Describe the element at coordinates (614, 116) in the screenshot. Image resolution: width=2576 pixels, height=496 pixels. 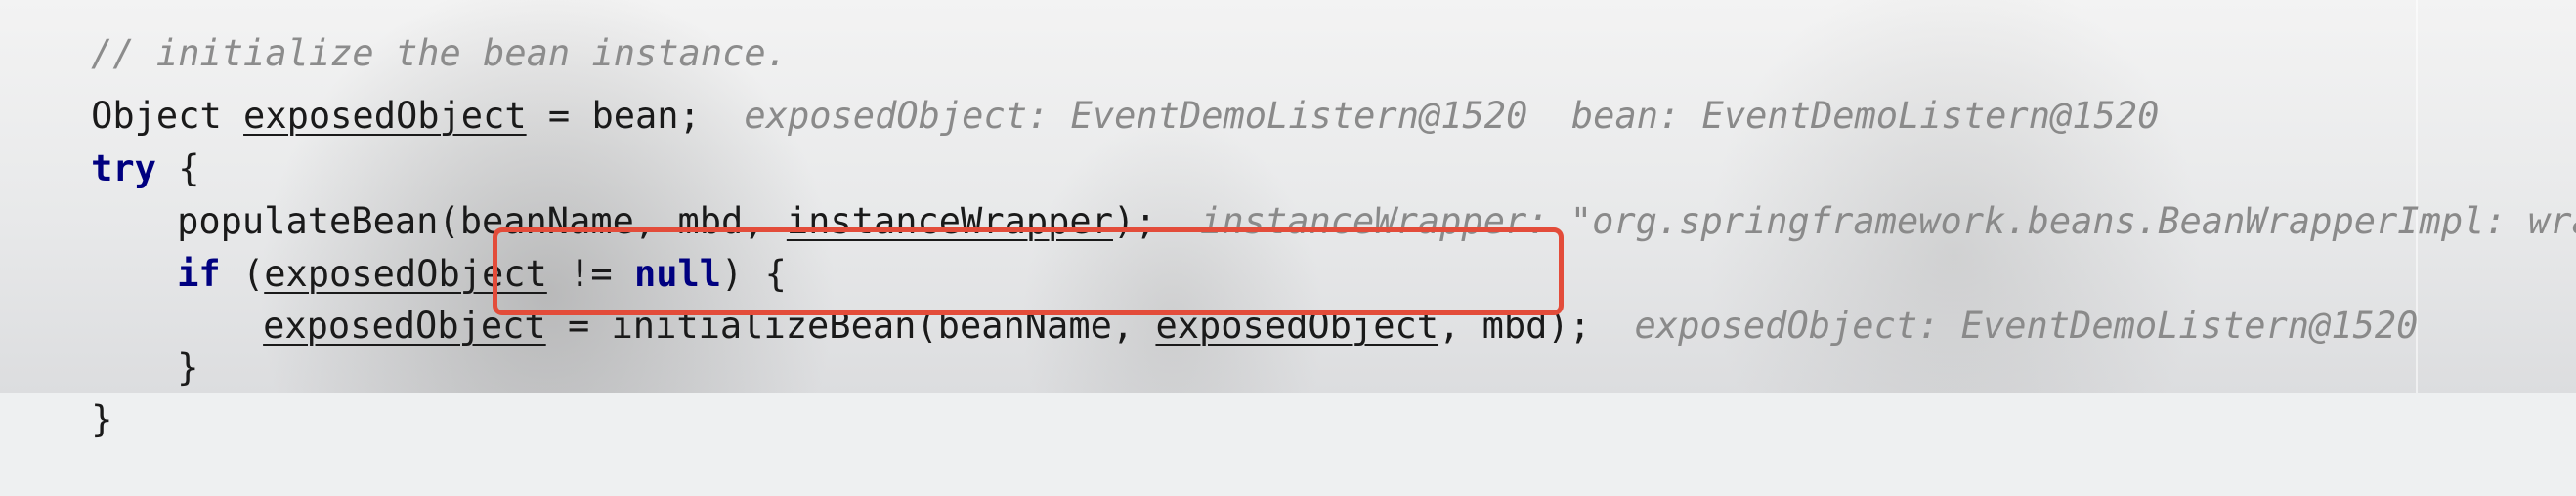
I see `assignment-token: = bean;` at that location.